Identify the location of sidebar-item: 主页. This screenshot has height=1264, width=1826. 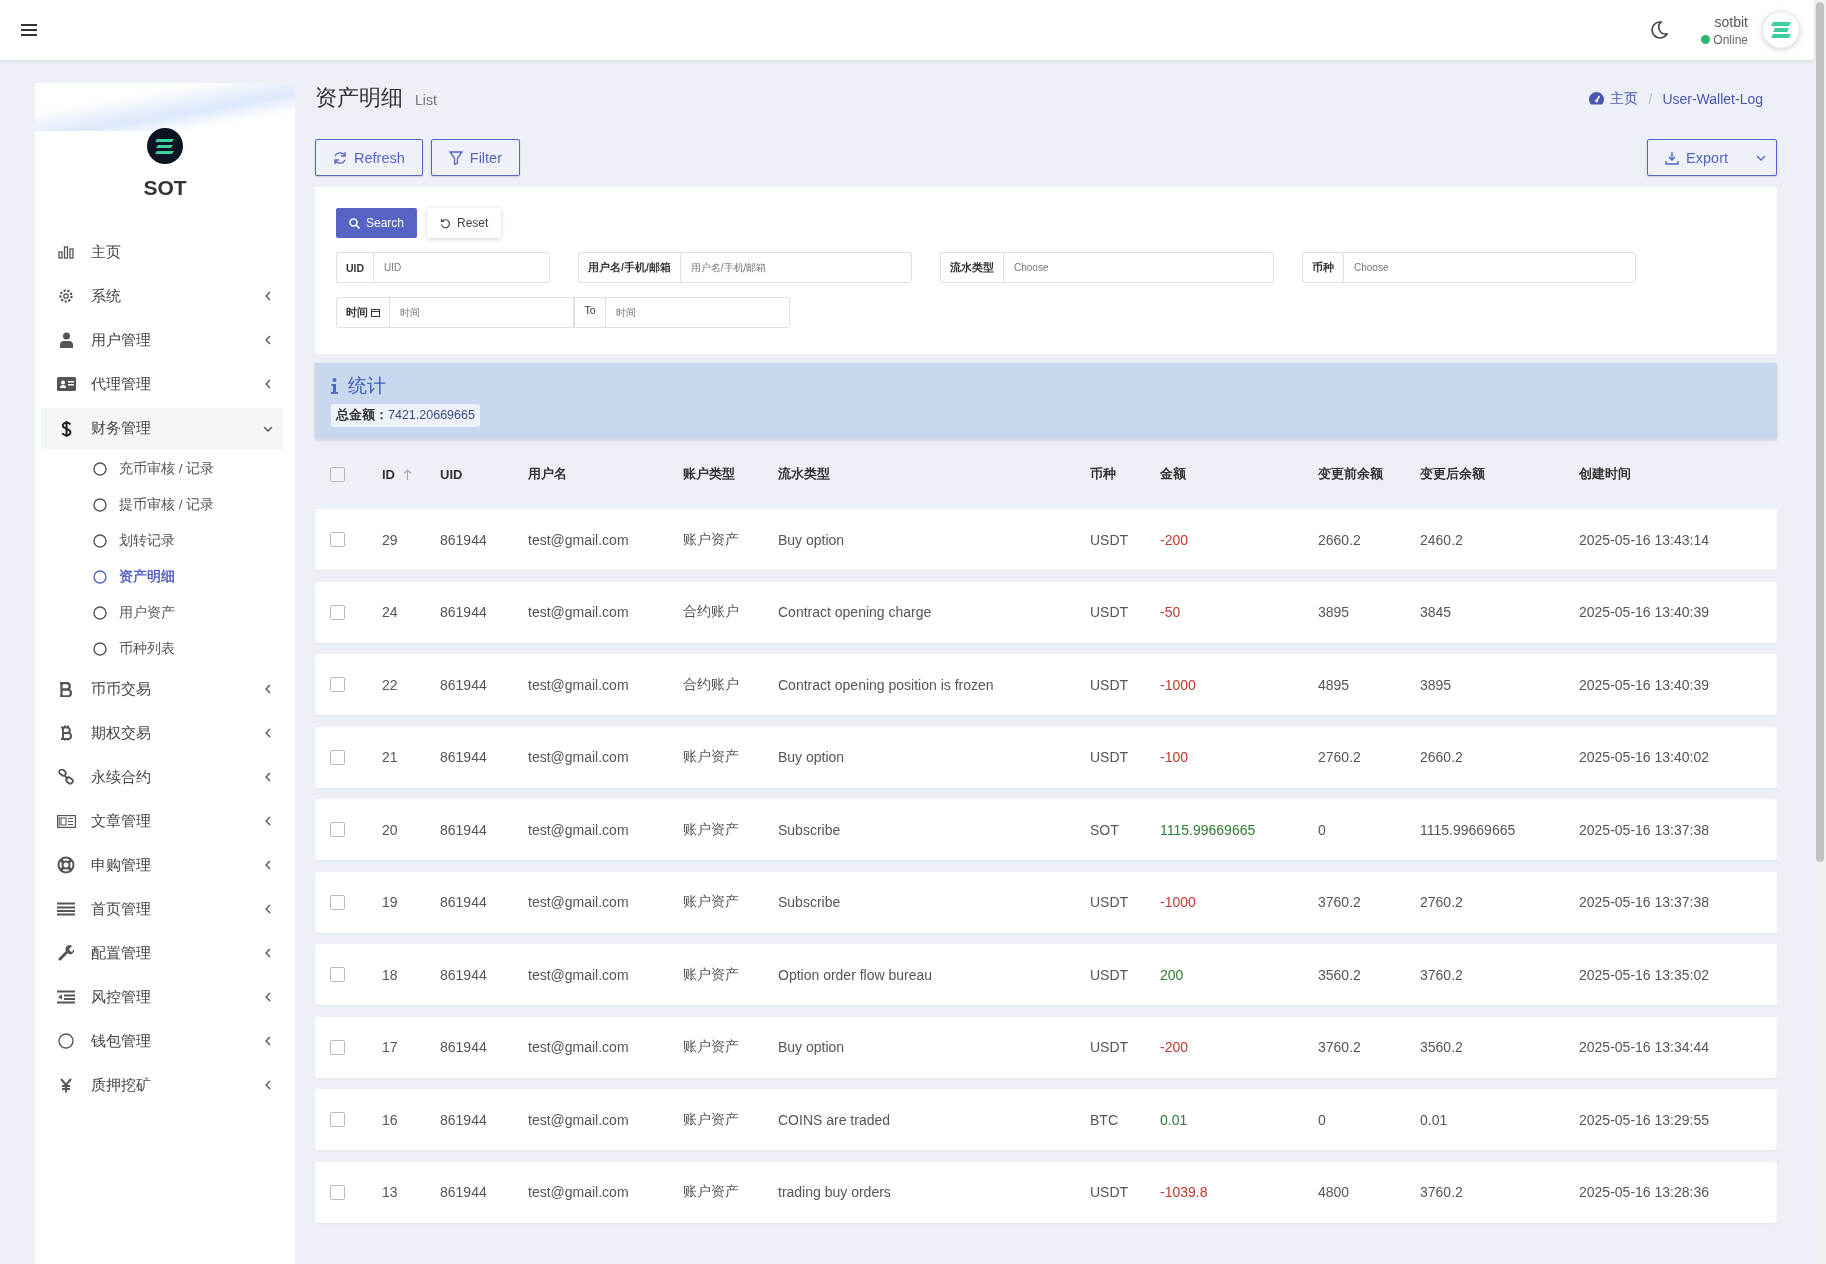
(162, 252).